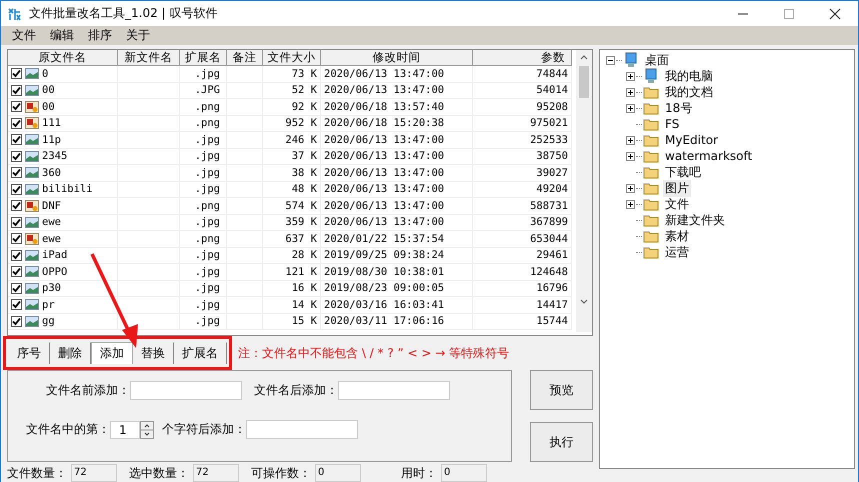  I want to click on window-title: 文件批量改名工具_1.02 | 叹号软件, so click(123, 13).